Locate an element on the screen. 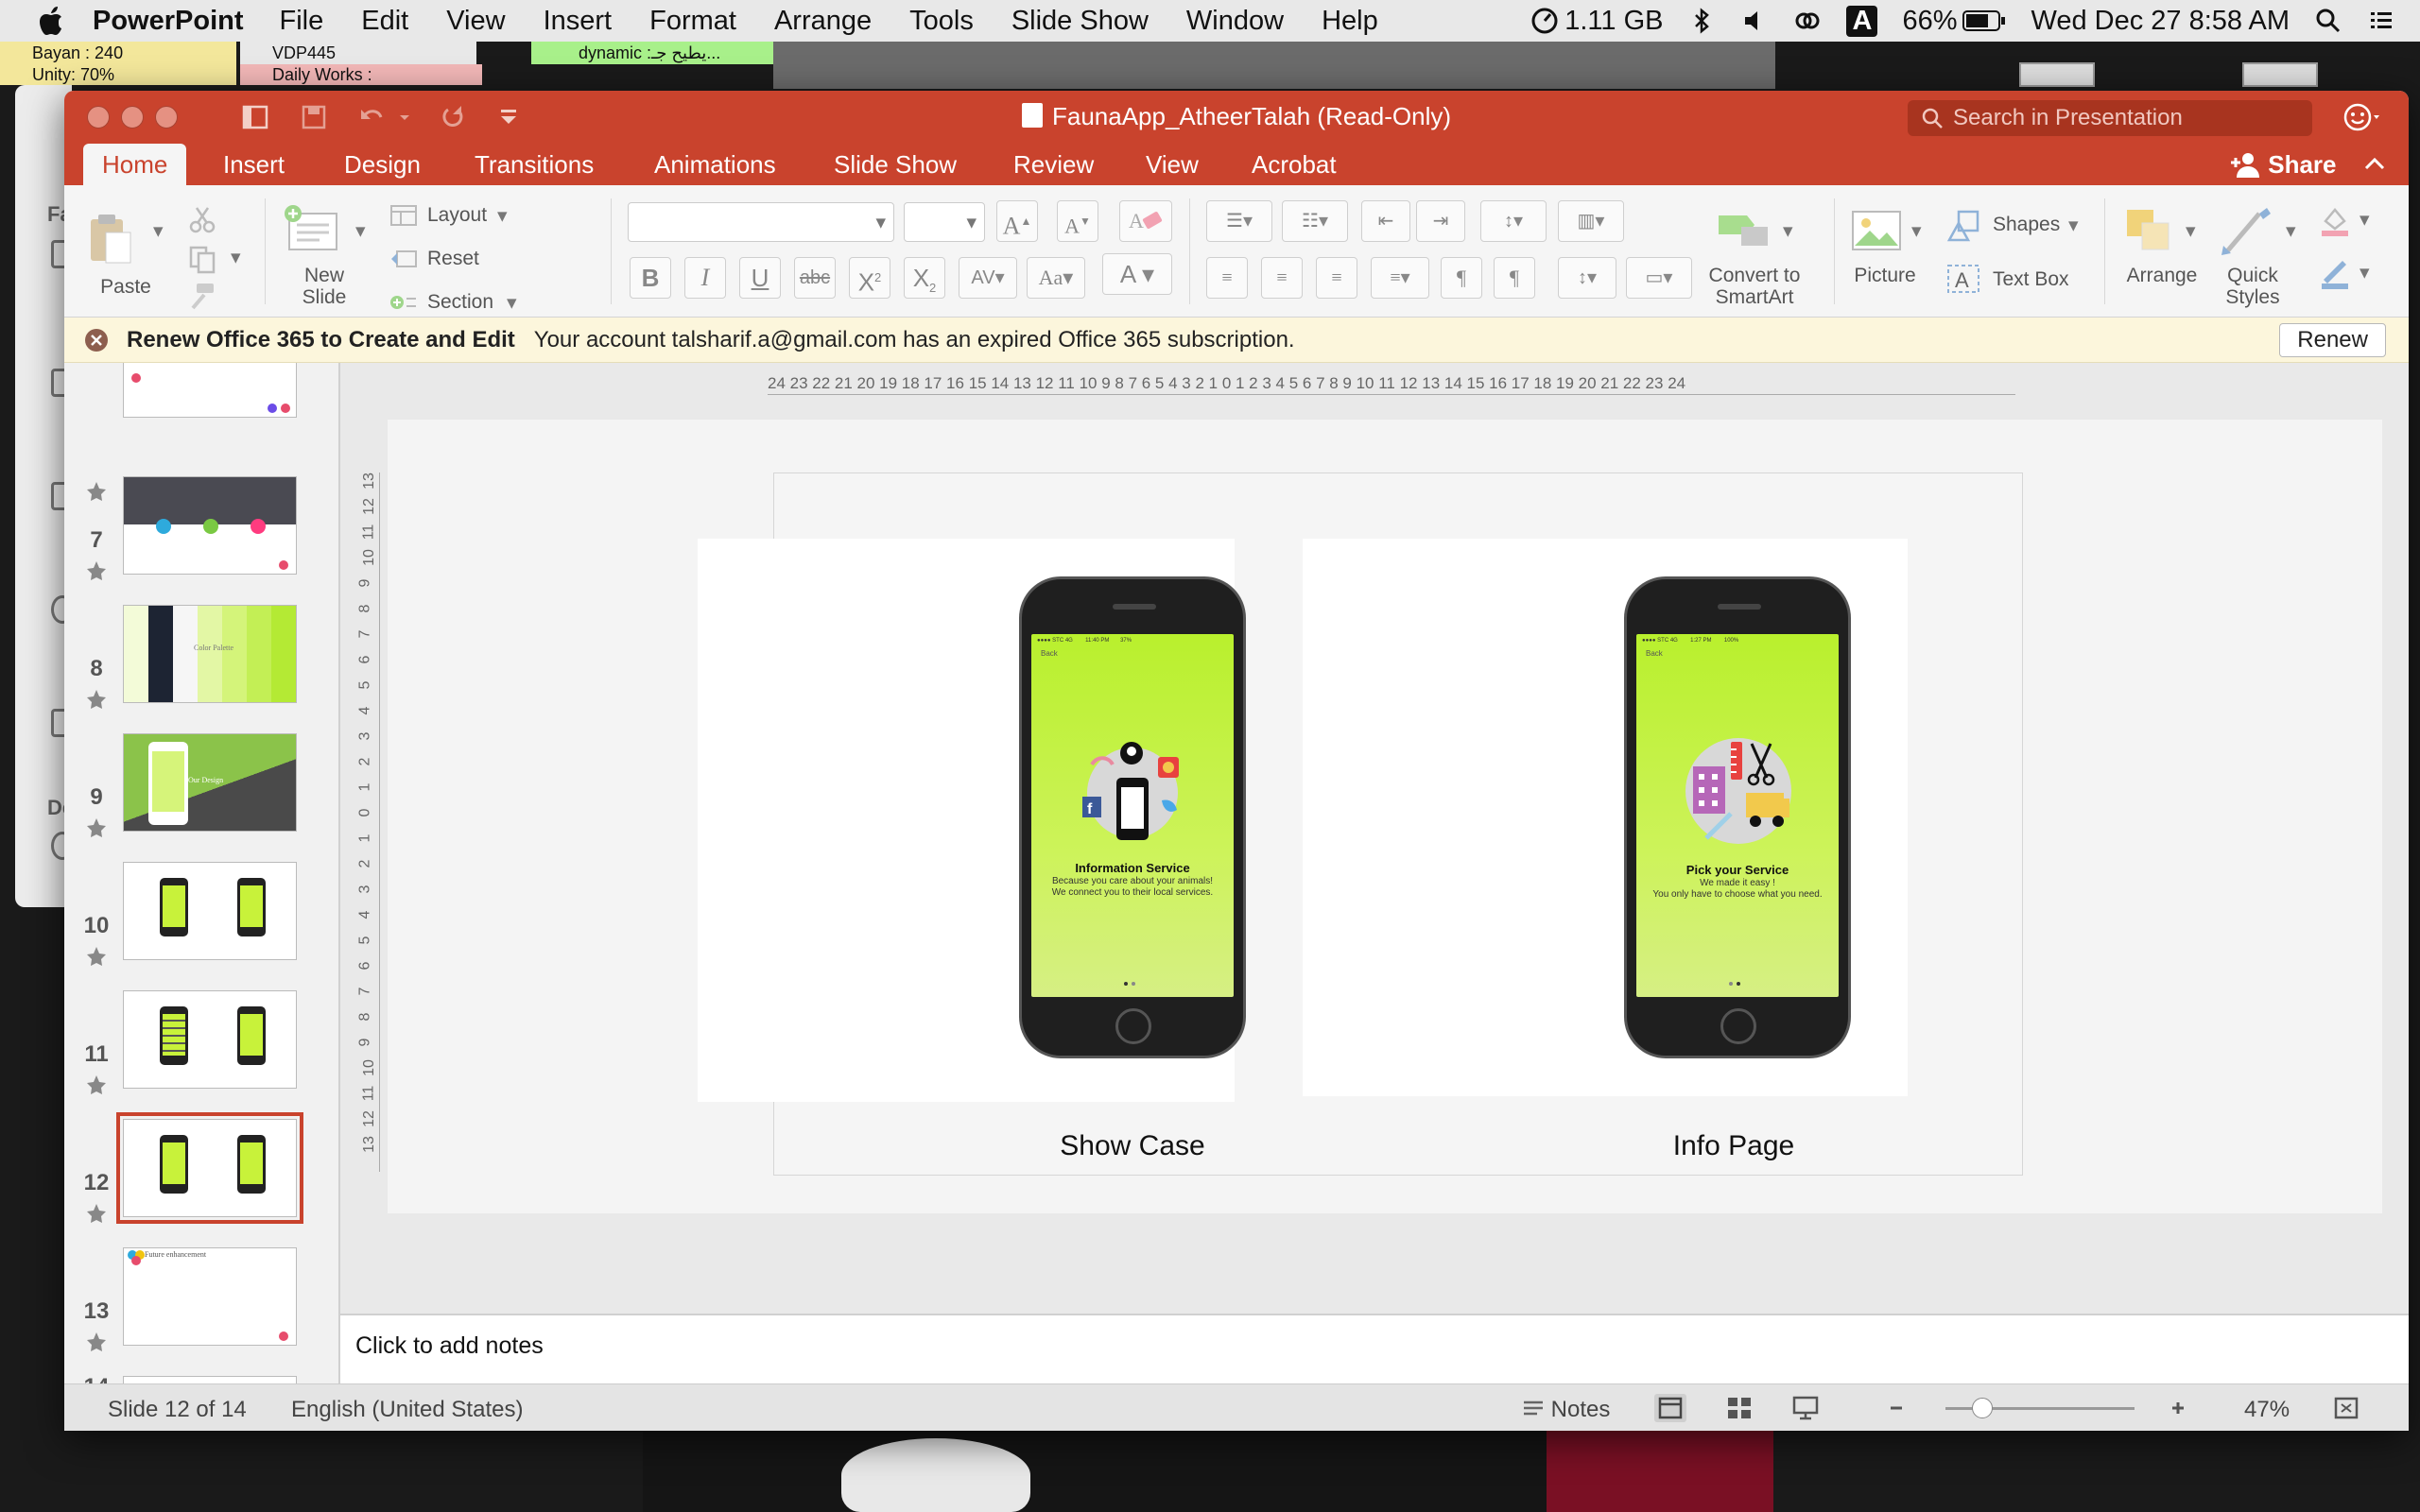  quick-styles-dropdown-icon: ▾ is located at coordinates (2291, 231).